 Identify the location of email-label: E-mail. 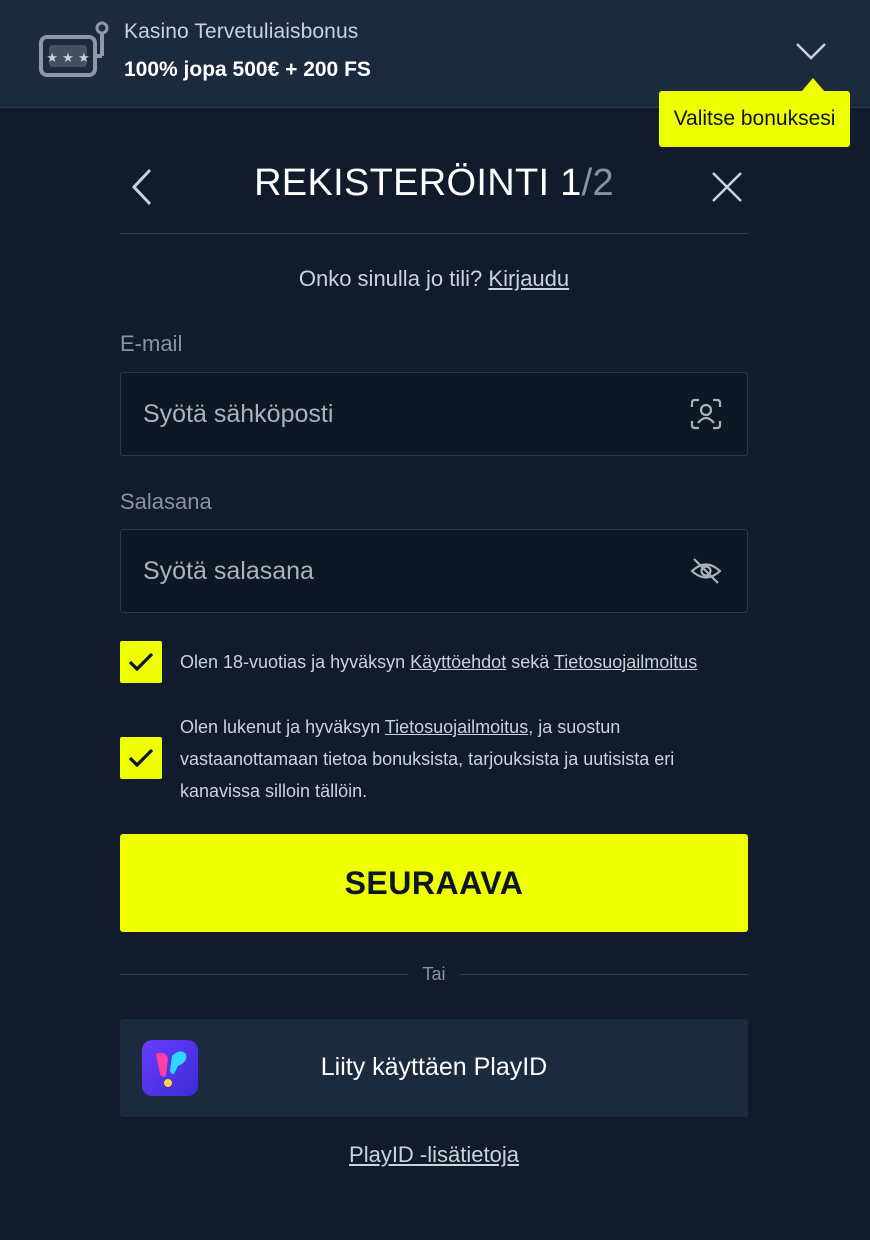
(151, 343).